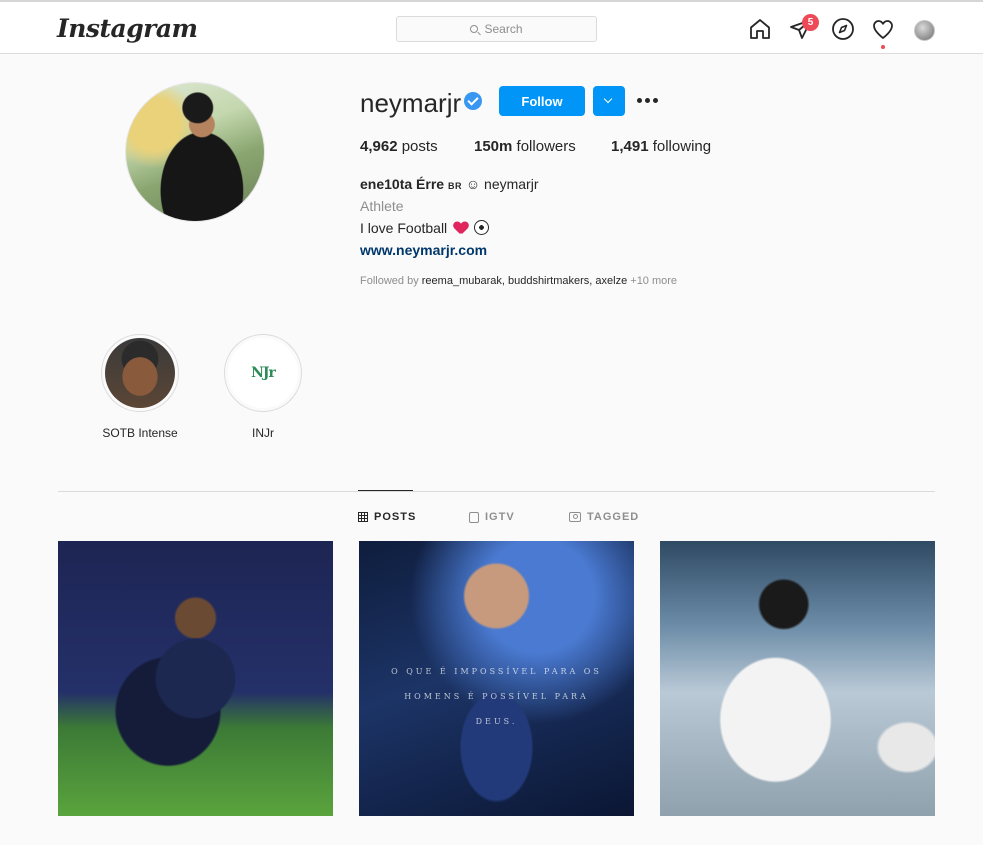  I want to click on igtv-icon, so click(474, 517).